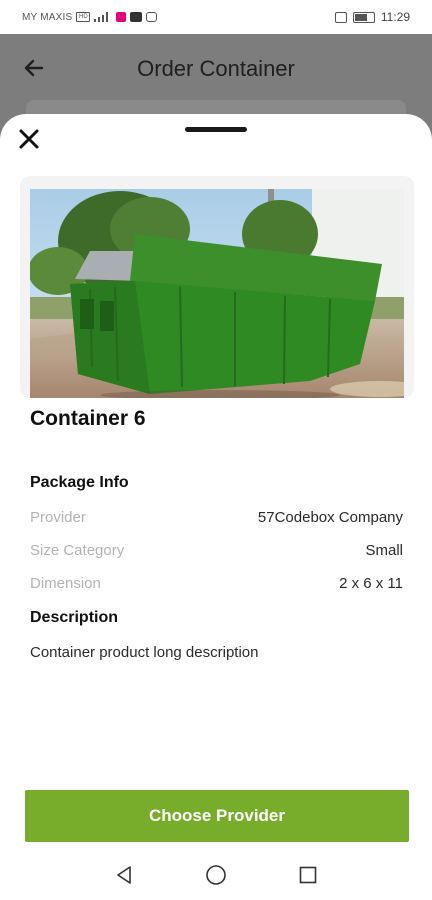  I want to click on home-circle-icon, so click(216, 875).